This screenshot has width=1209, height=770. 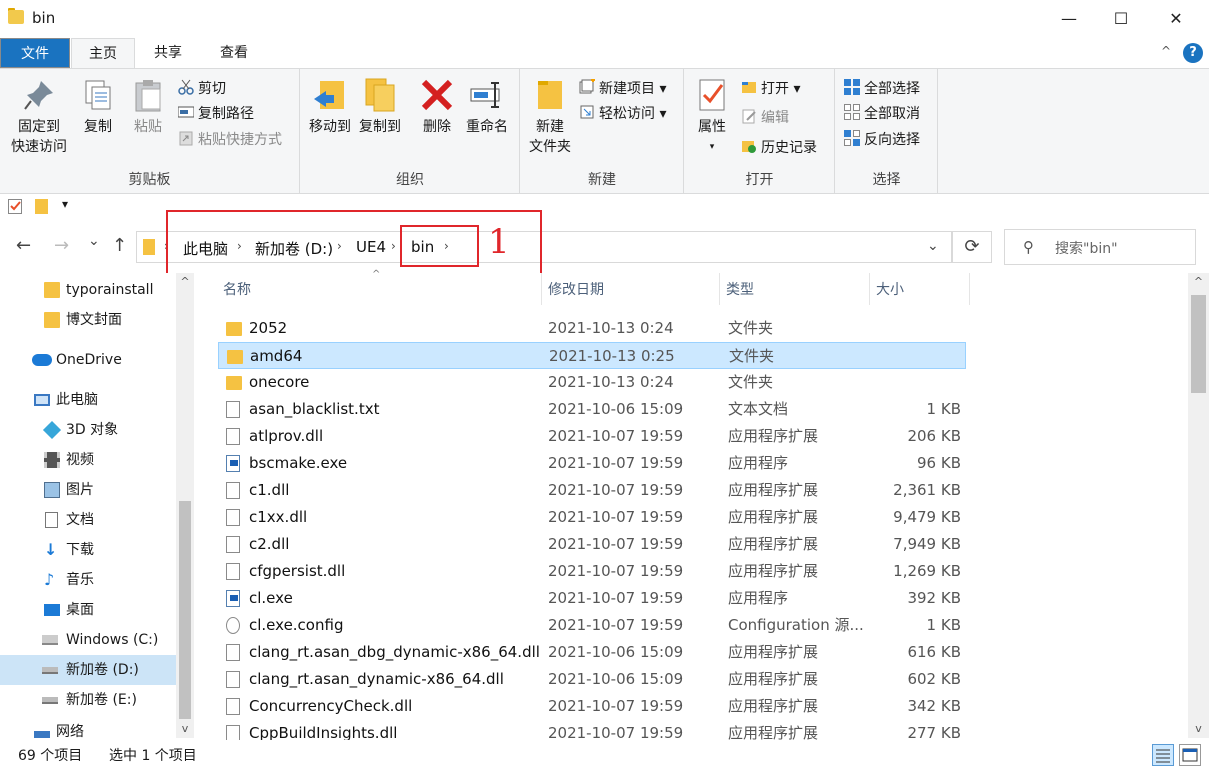 What do you see at coordinates (592, 436) in the screenshot?
I see `file-row: atlprov.dll 2021-10-07 19:59 应用程序扩展 206 KB` at bounding box center [592, 436].